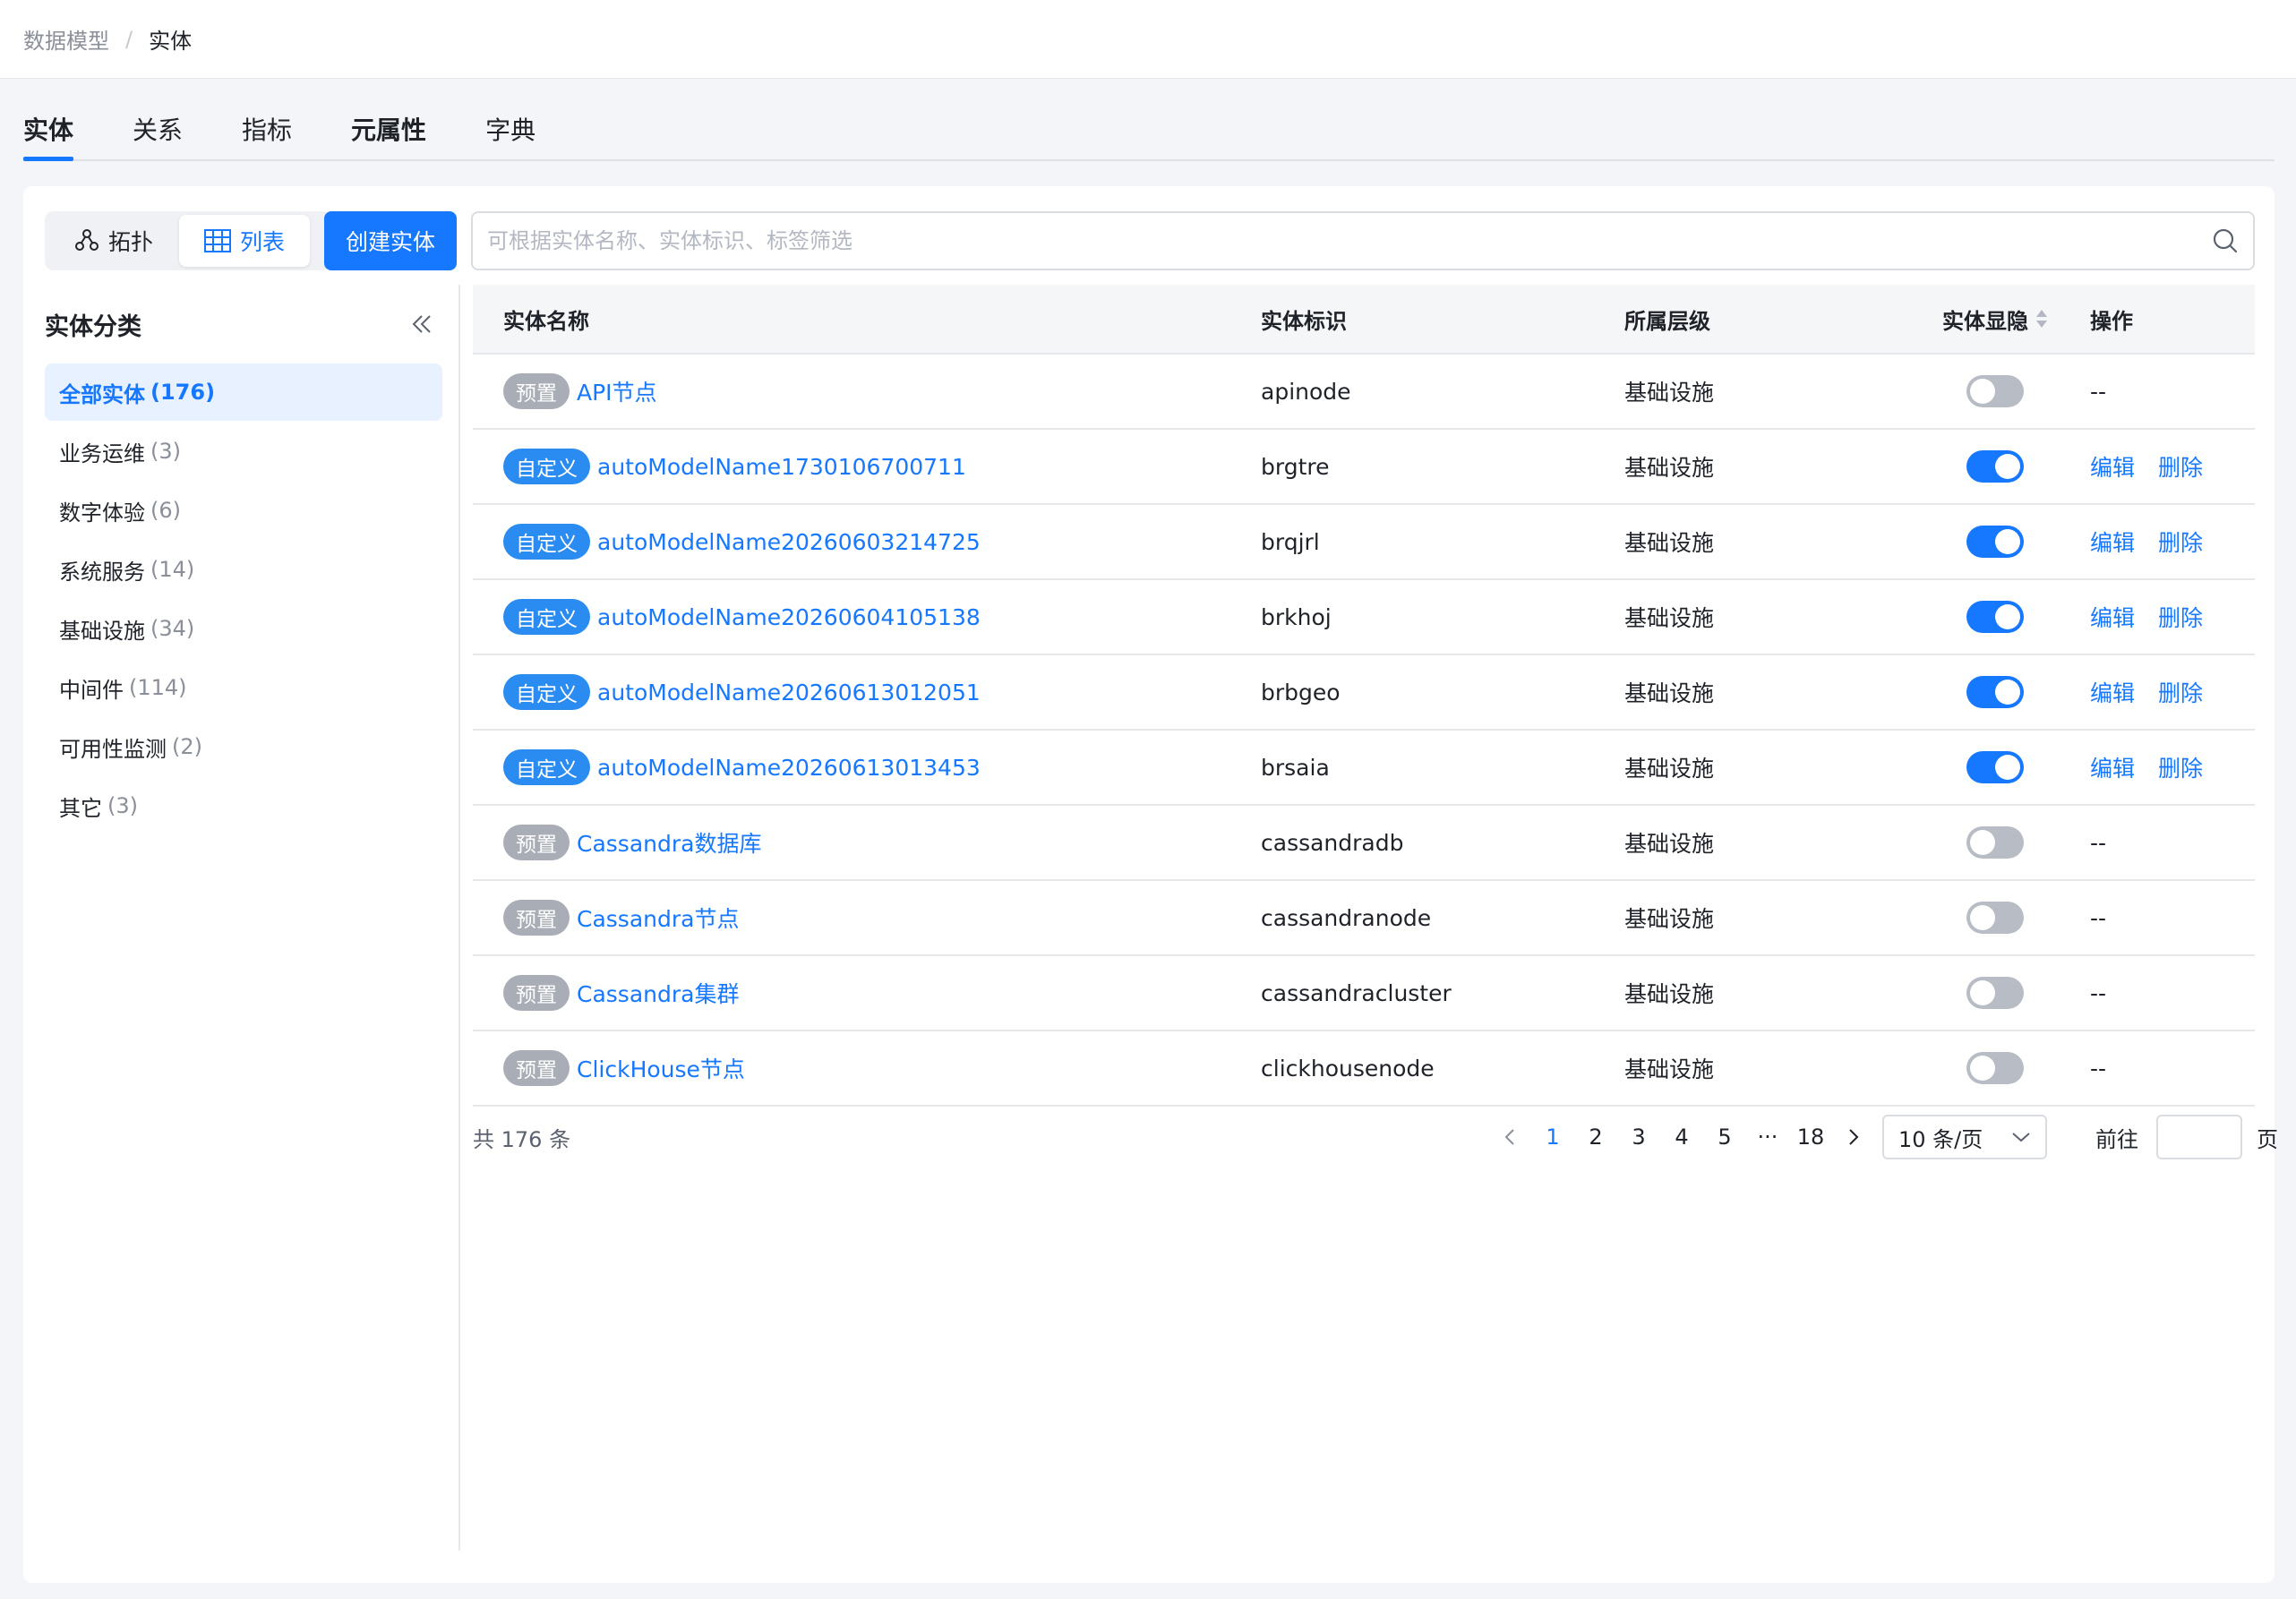 Image resolution: width=2296 pixels, height=1599 pixels. What do you see at coordinates (388, 133) in the screenshot?
I see `tab-meta-attribute: 元属性` at bounding box center [388, 133].